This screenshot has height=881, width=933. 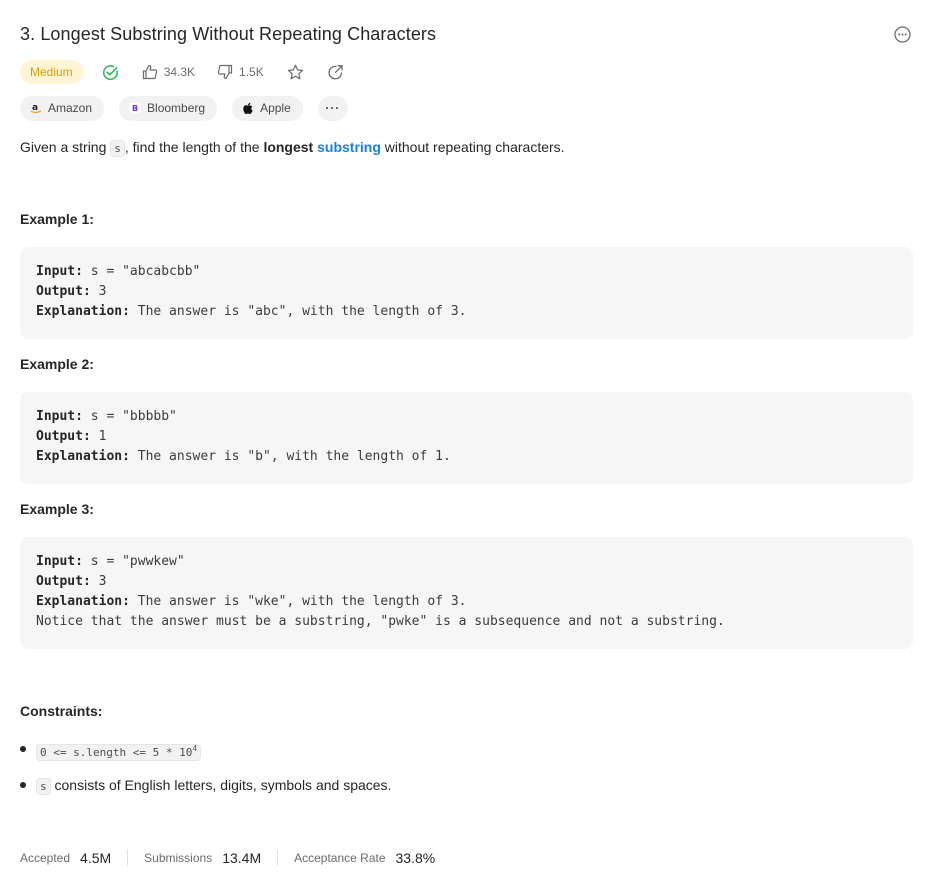 What do you see at coordinates (225, 72) in the screenshot?
I see `thumbs-down-icon` at bounding box center [225, 72].